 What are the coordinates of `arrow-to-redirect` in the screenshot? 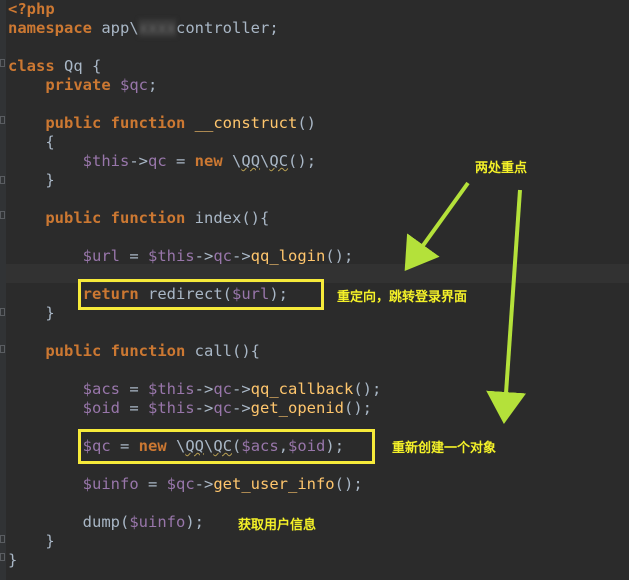 It's located at (437, 226).